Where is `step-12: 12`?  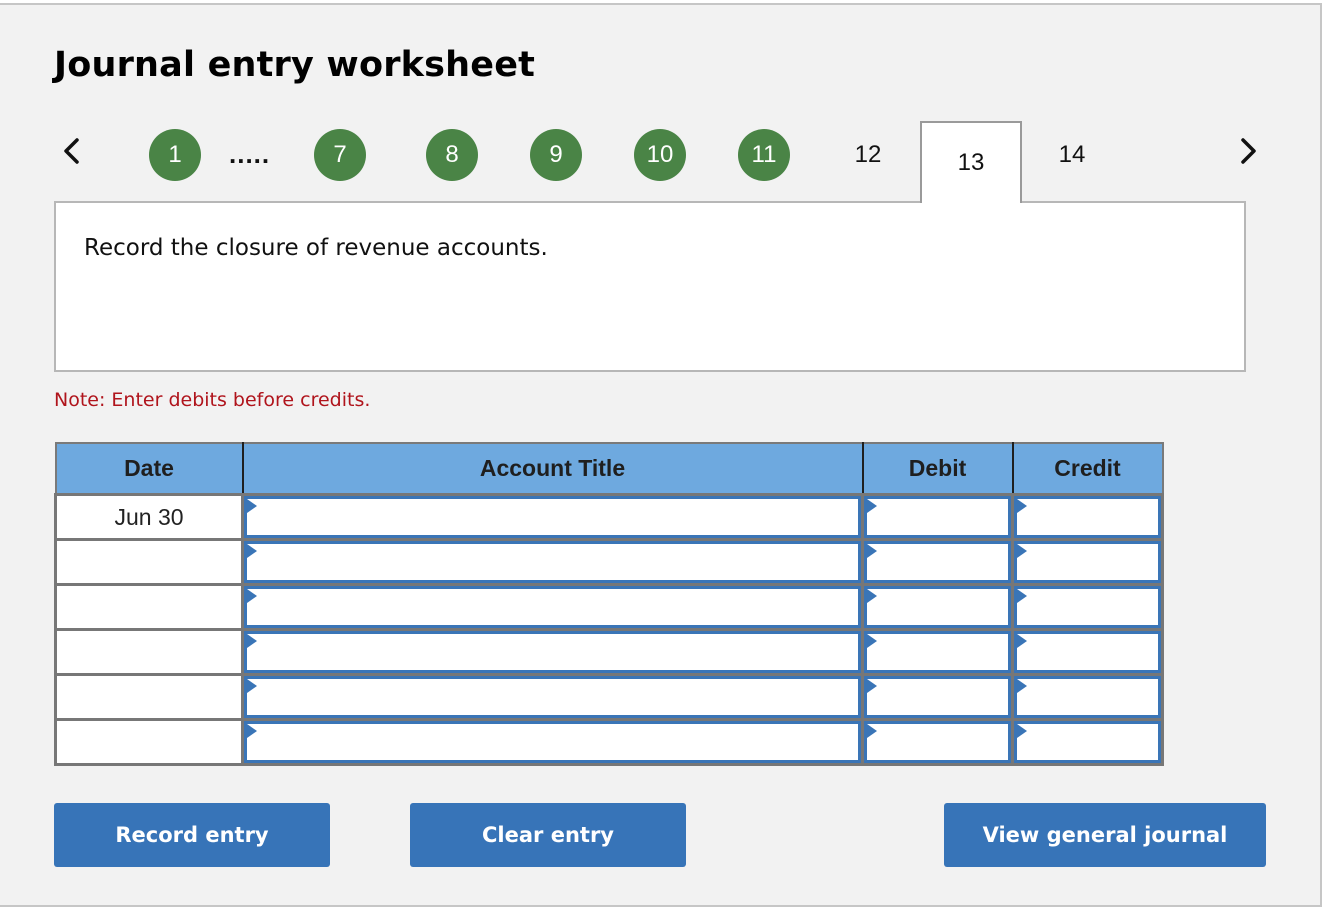
step-12: 12 is located at coordinates (868, 155).